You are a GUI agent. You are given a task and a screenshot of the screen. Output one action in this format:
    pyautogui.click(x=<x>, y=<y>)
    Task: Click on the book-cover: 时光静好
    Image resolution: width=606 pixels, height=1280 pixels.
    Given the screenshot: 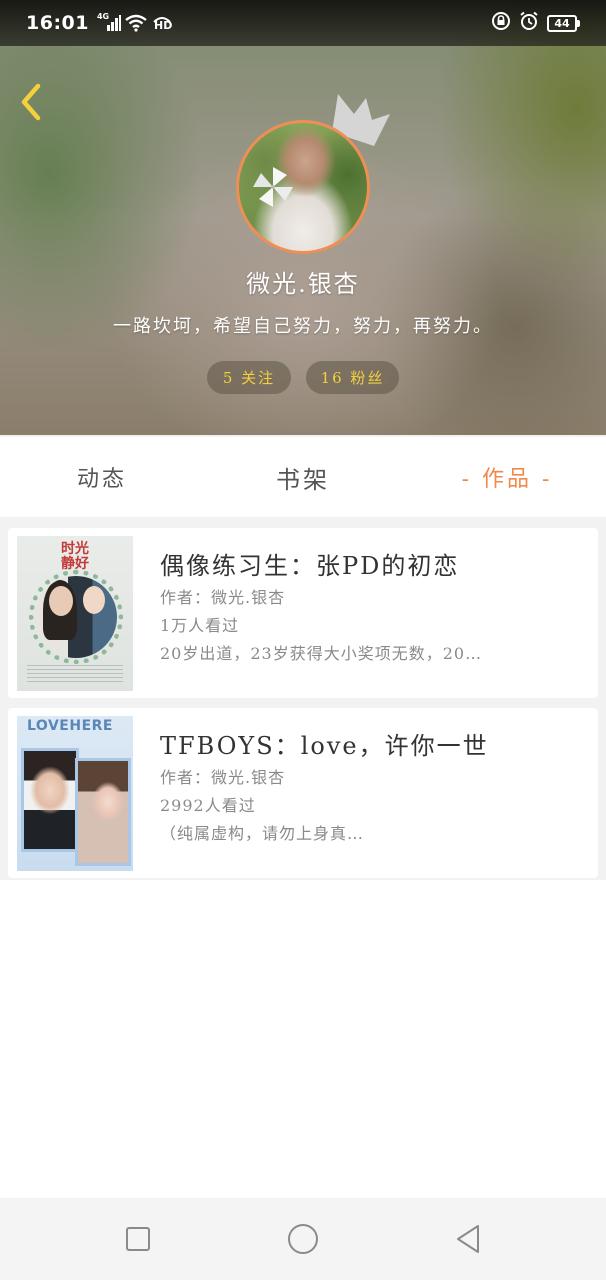 What is the action you would take?
    pyautogui.click(x=75, y=613)
    